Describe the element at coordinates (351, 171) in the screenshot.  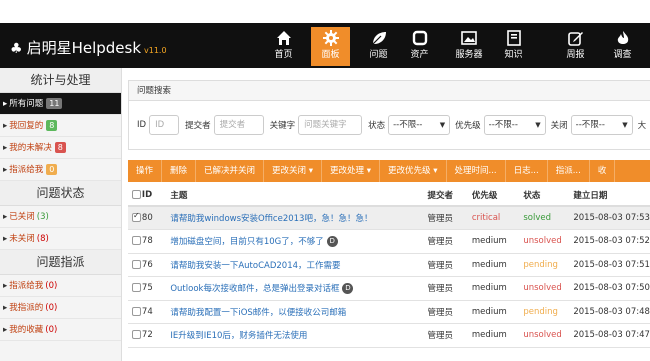
I see `toolbar-button-4: 更改处理 ▾` at that location.